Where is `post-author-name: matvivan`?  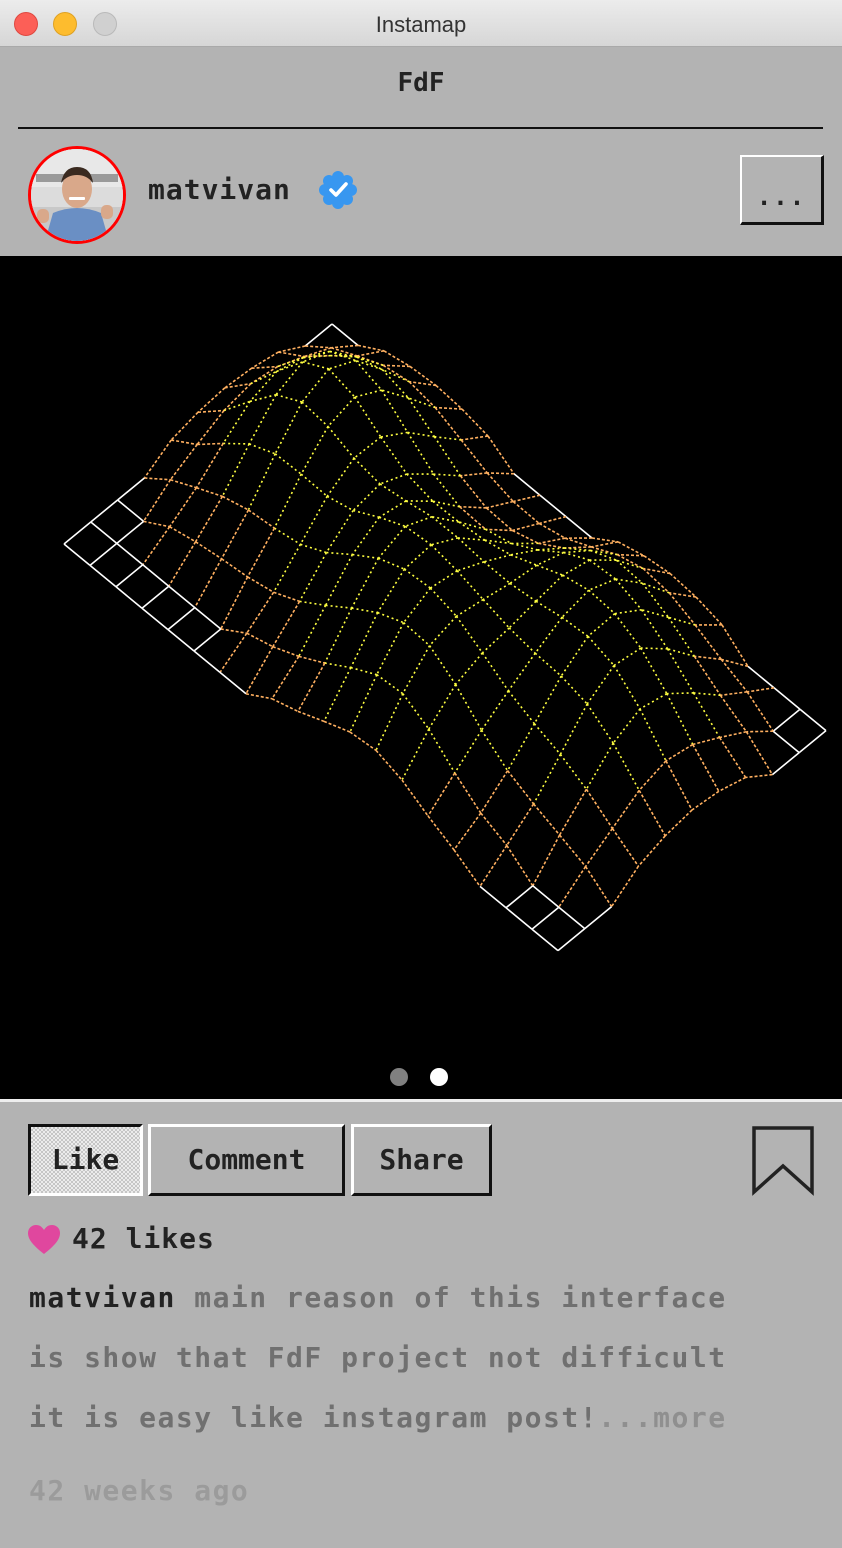 post-author-name: matvivan is located at coordinates (219, 189).